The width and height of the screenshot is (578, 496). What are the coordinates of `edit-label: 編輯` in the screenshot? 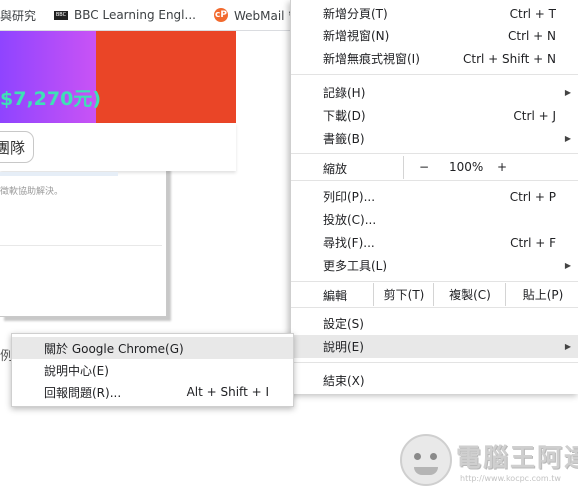 It's located at (335, 296).